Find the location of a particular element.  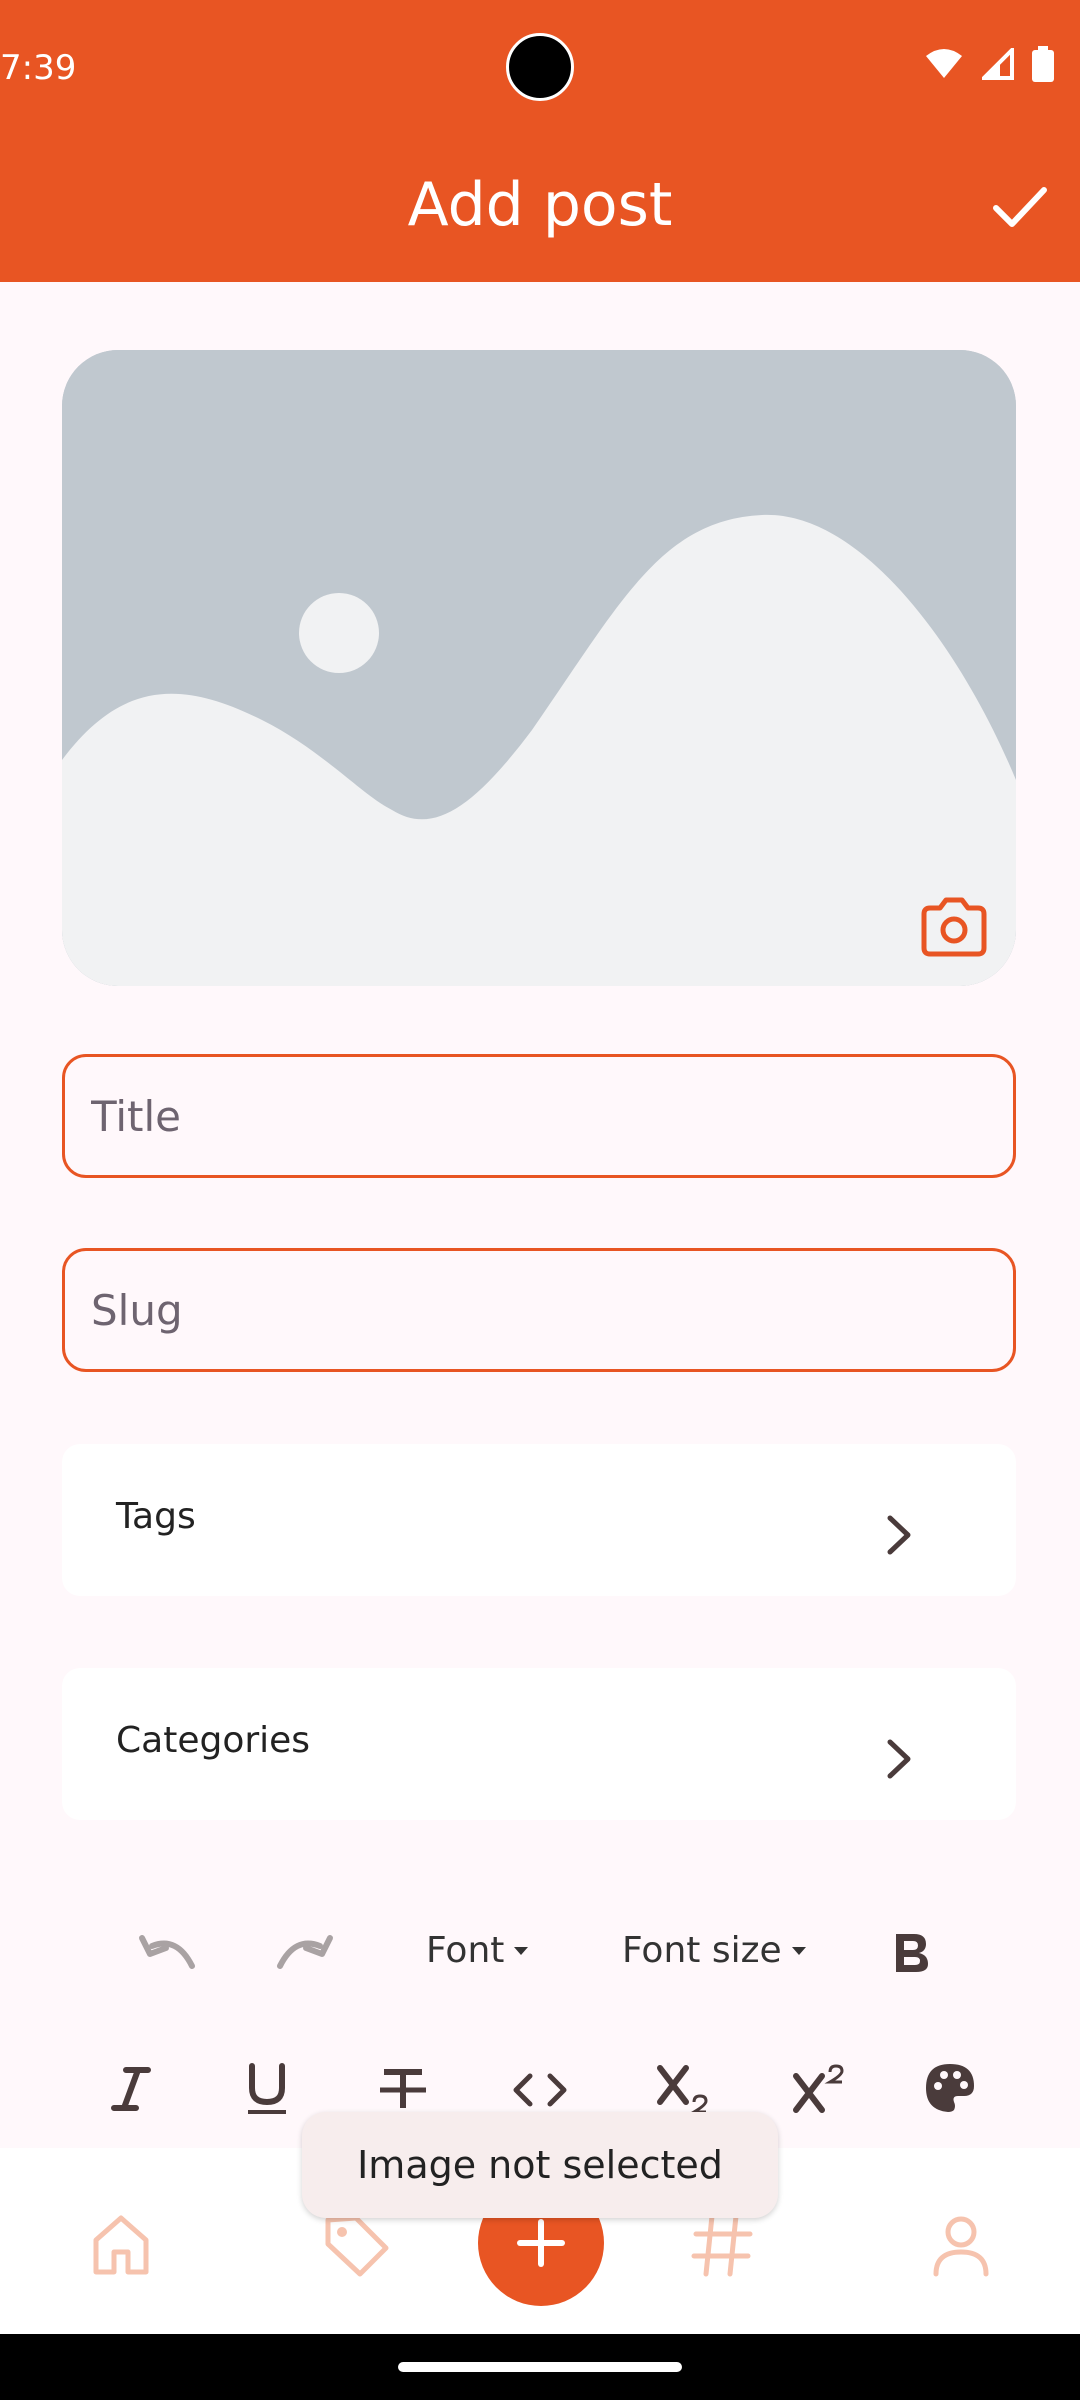

tags-label: Tags is located at coordinates (156, 1516).